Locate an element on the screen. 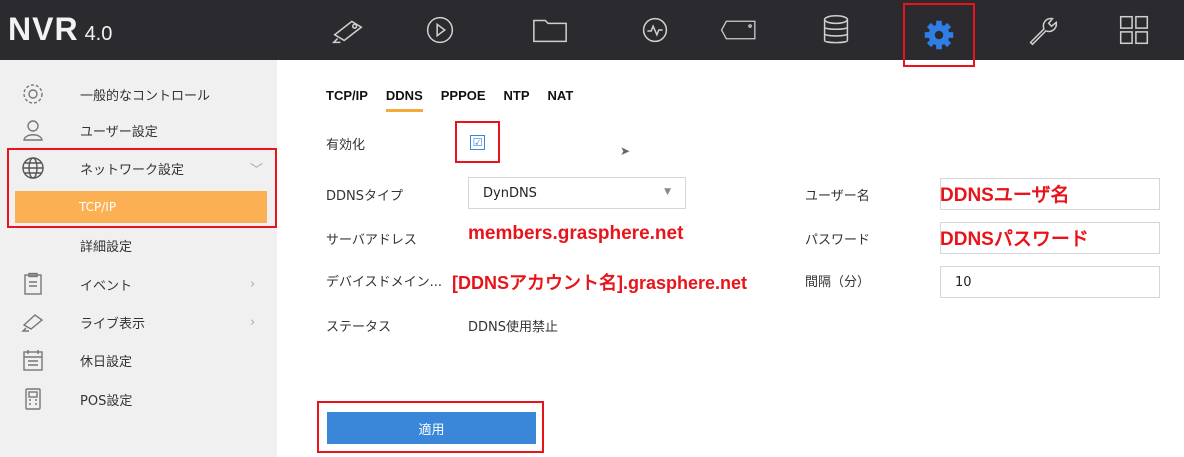  sidebar-item-users: ユーザー設定 is located at coordinates (138, 130).